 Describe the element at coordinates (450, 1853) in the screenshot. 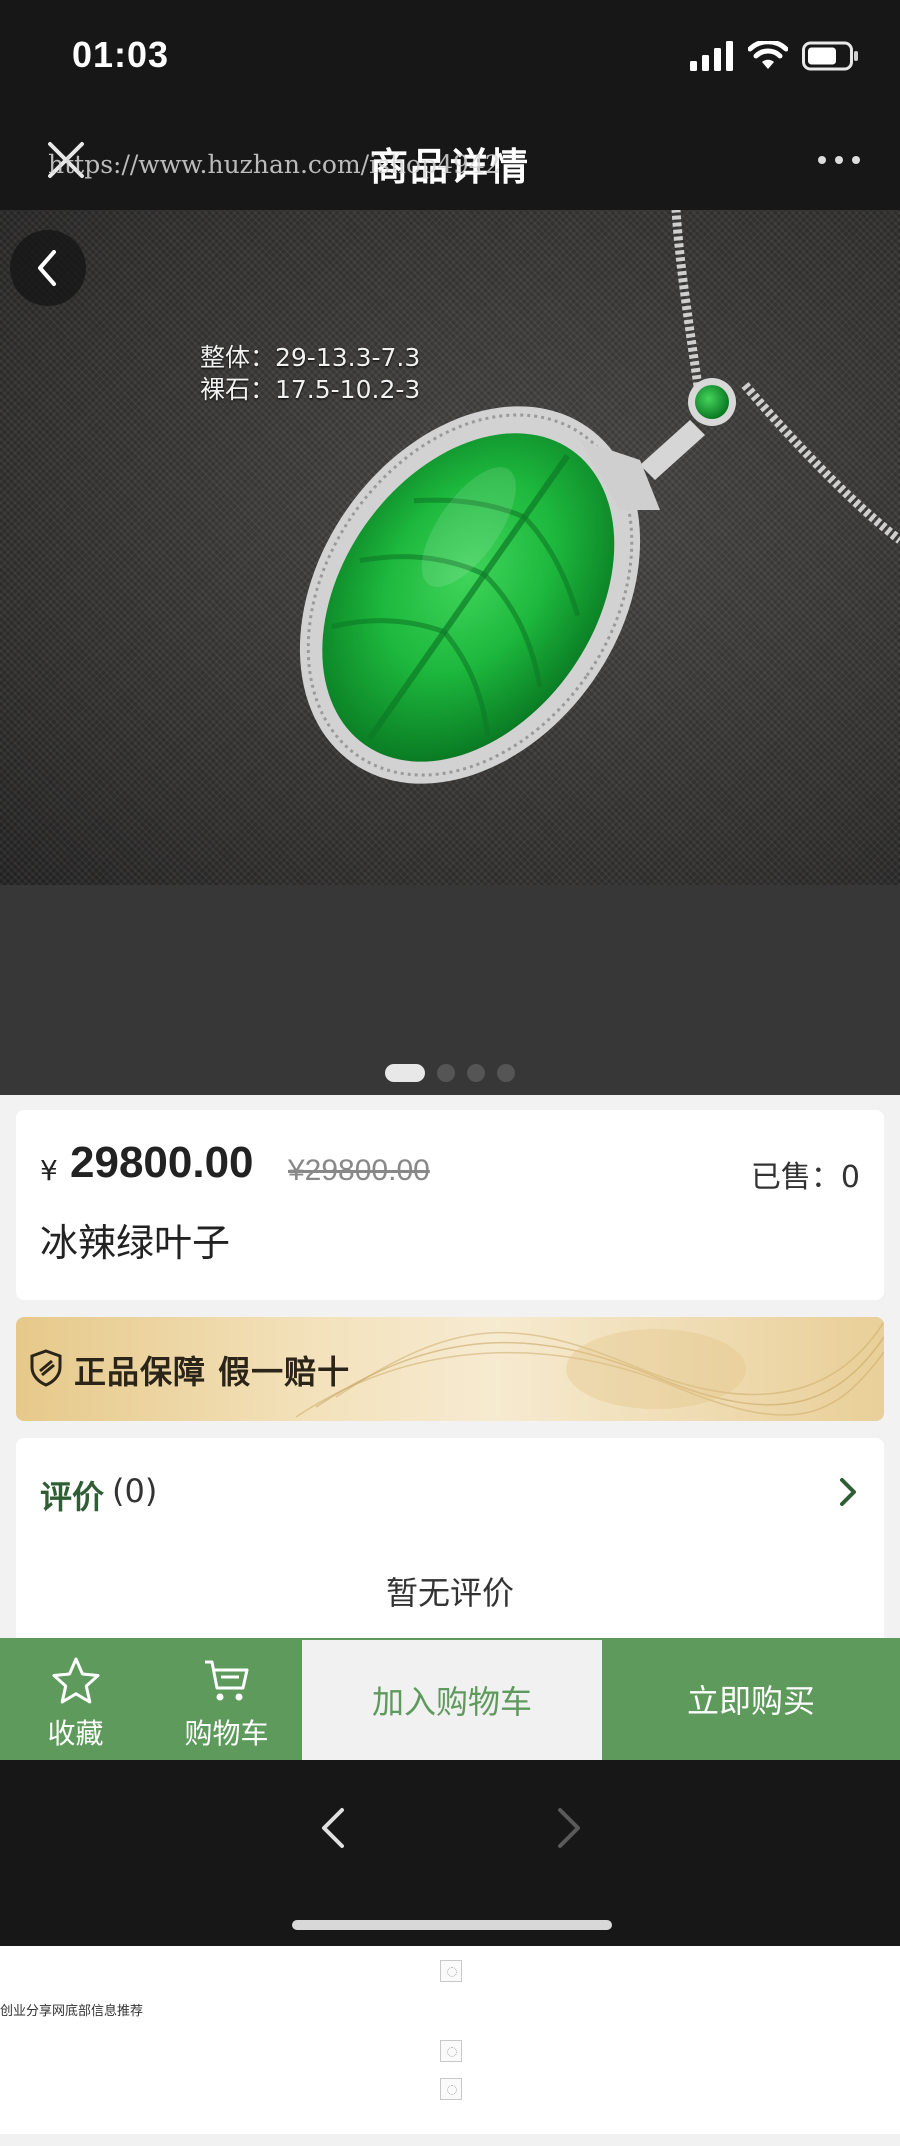

I see `browser-toolbar` at that location.